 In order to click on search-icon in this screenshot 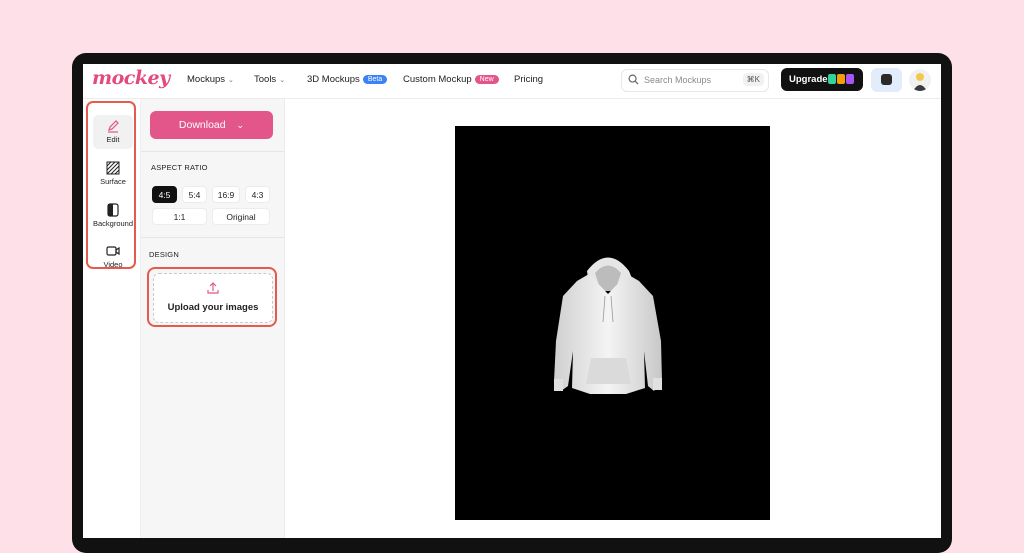, I will do `click(633, 79)`.